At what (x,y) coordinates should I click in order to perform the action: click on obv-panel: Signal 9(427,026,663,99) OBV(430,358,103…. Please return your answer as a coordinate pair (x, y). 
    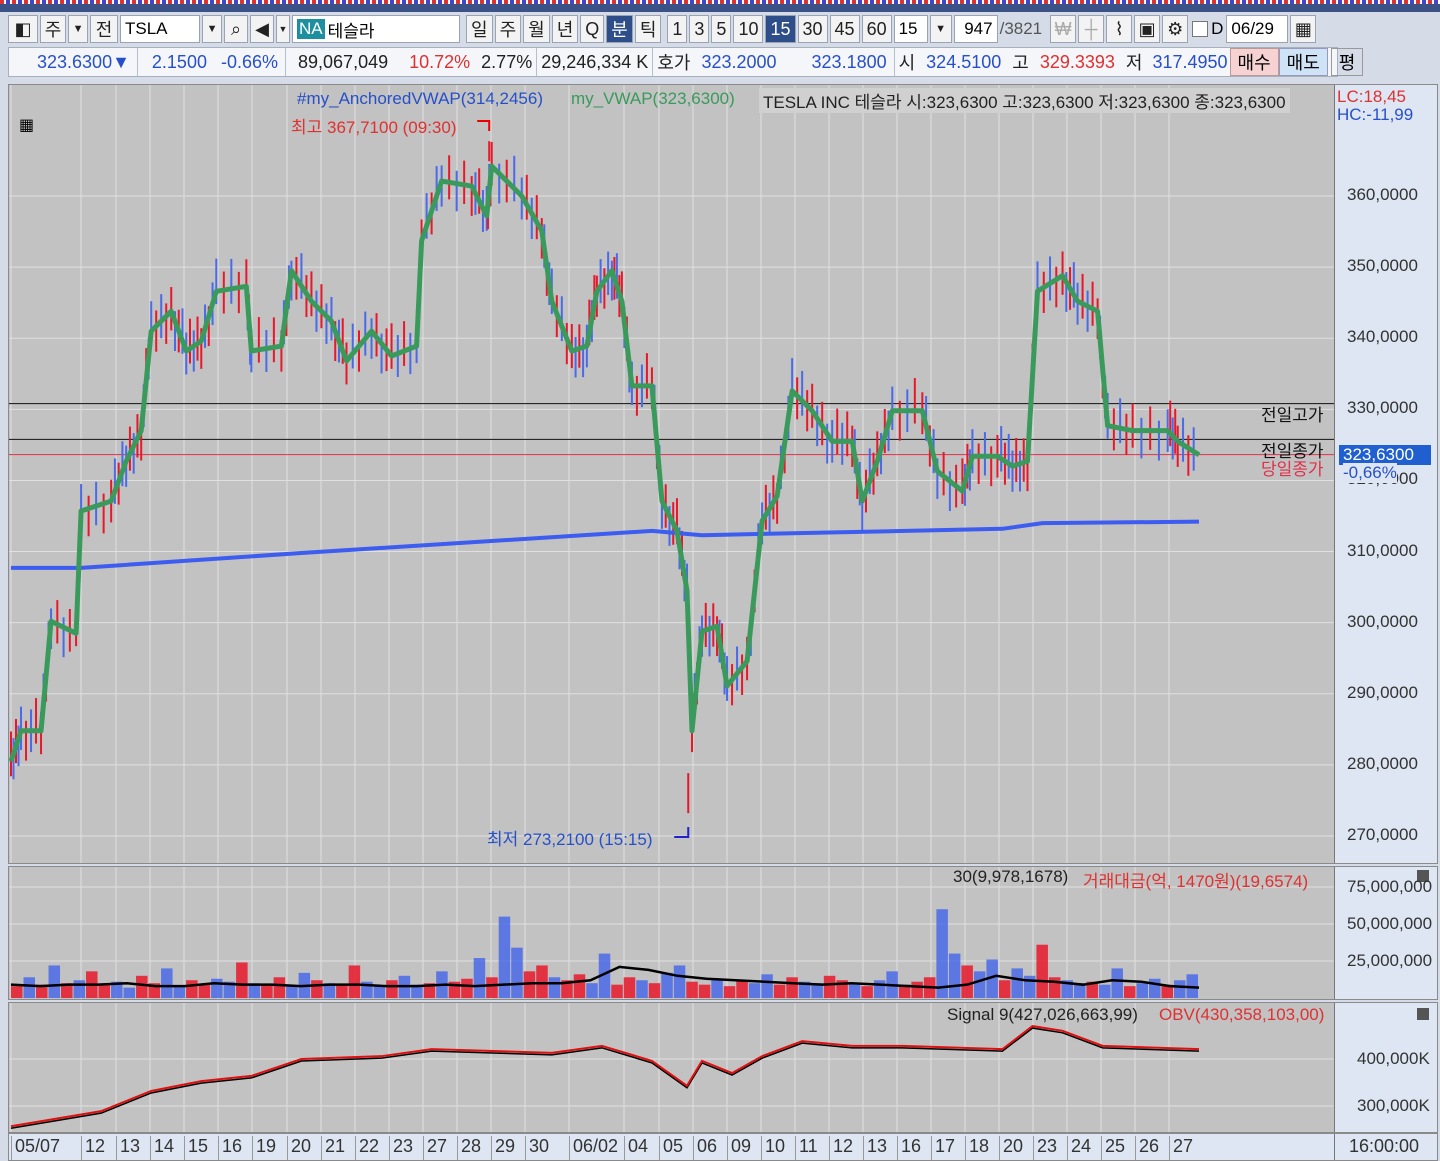
    Looking at the image, I should click on (723, 1067).